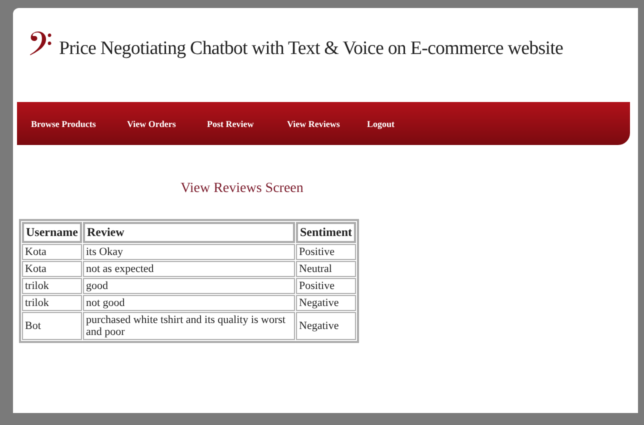  I want to click on table-cell: purchased white tshirt and its quality is worst and poor, so click(188, 326).